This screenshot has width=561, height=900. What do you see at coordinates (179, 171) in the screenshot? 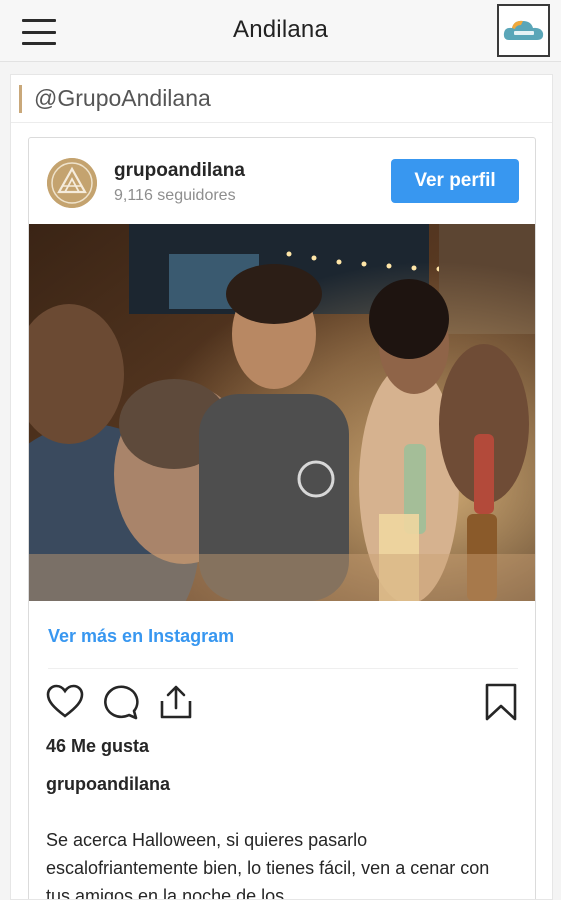
I see `instagram-username: grupoandilana` at bounding box center [179, 171].